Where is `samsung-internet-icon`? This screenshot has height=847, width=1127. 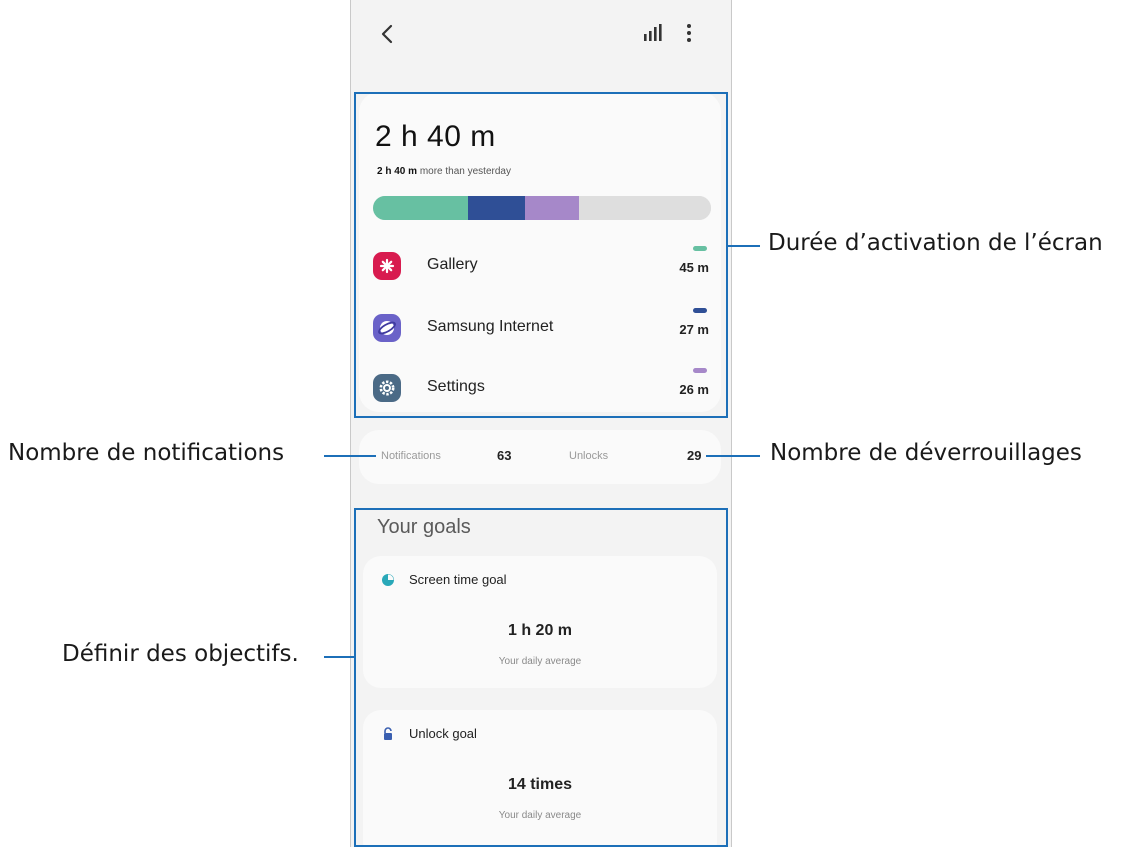
samsung-internet-icon is located at coordinates (387, 328).